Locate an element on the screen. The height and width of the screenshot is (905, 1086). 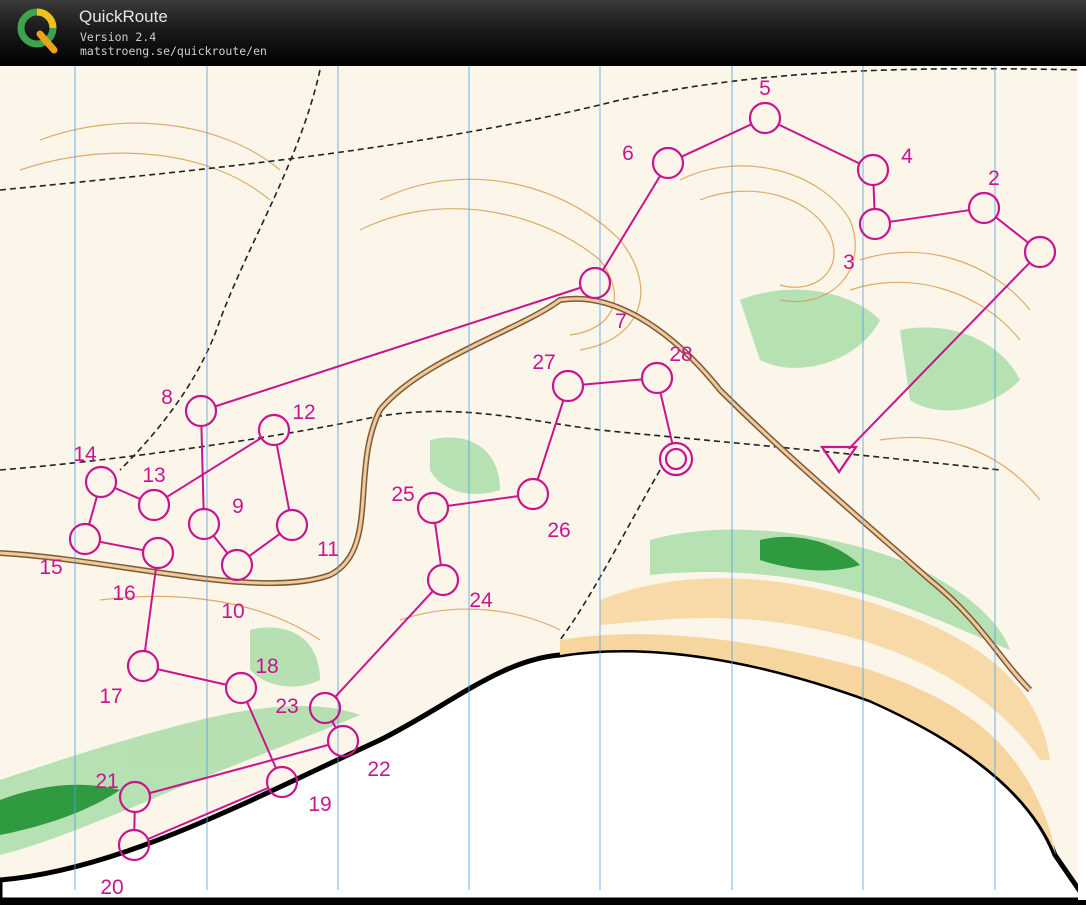
control-number: 22 is located at coordinates (378, 769).